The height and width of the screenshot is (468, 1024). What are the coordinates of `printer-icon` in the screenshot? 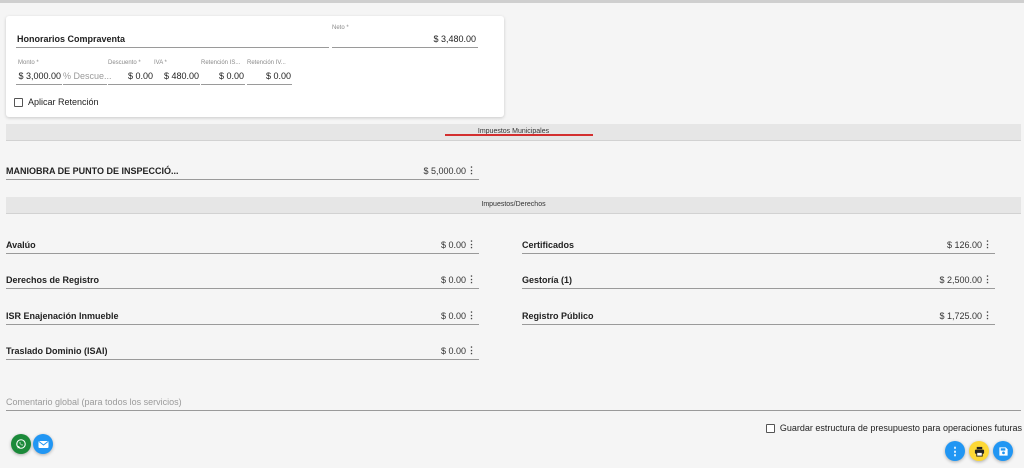 It's located at (979, 451).